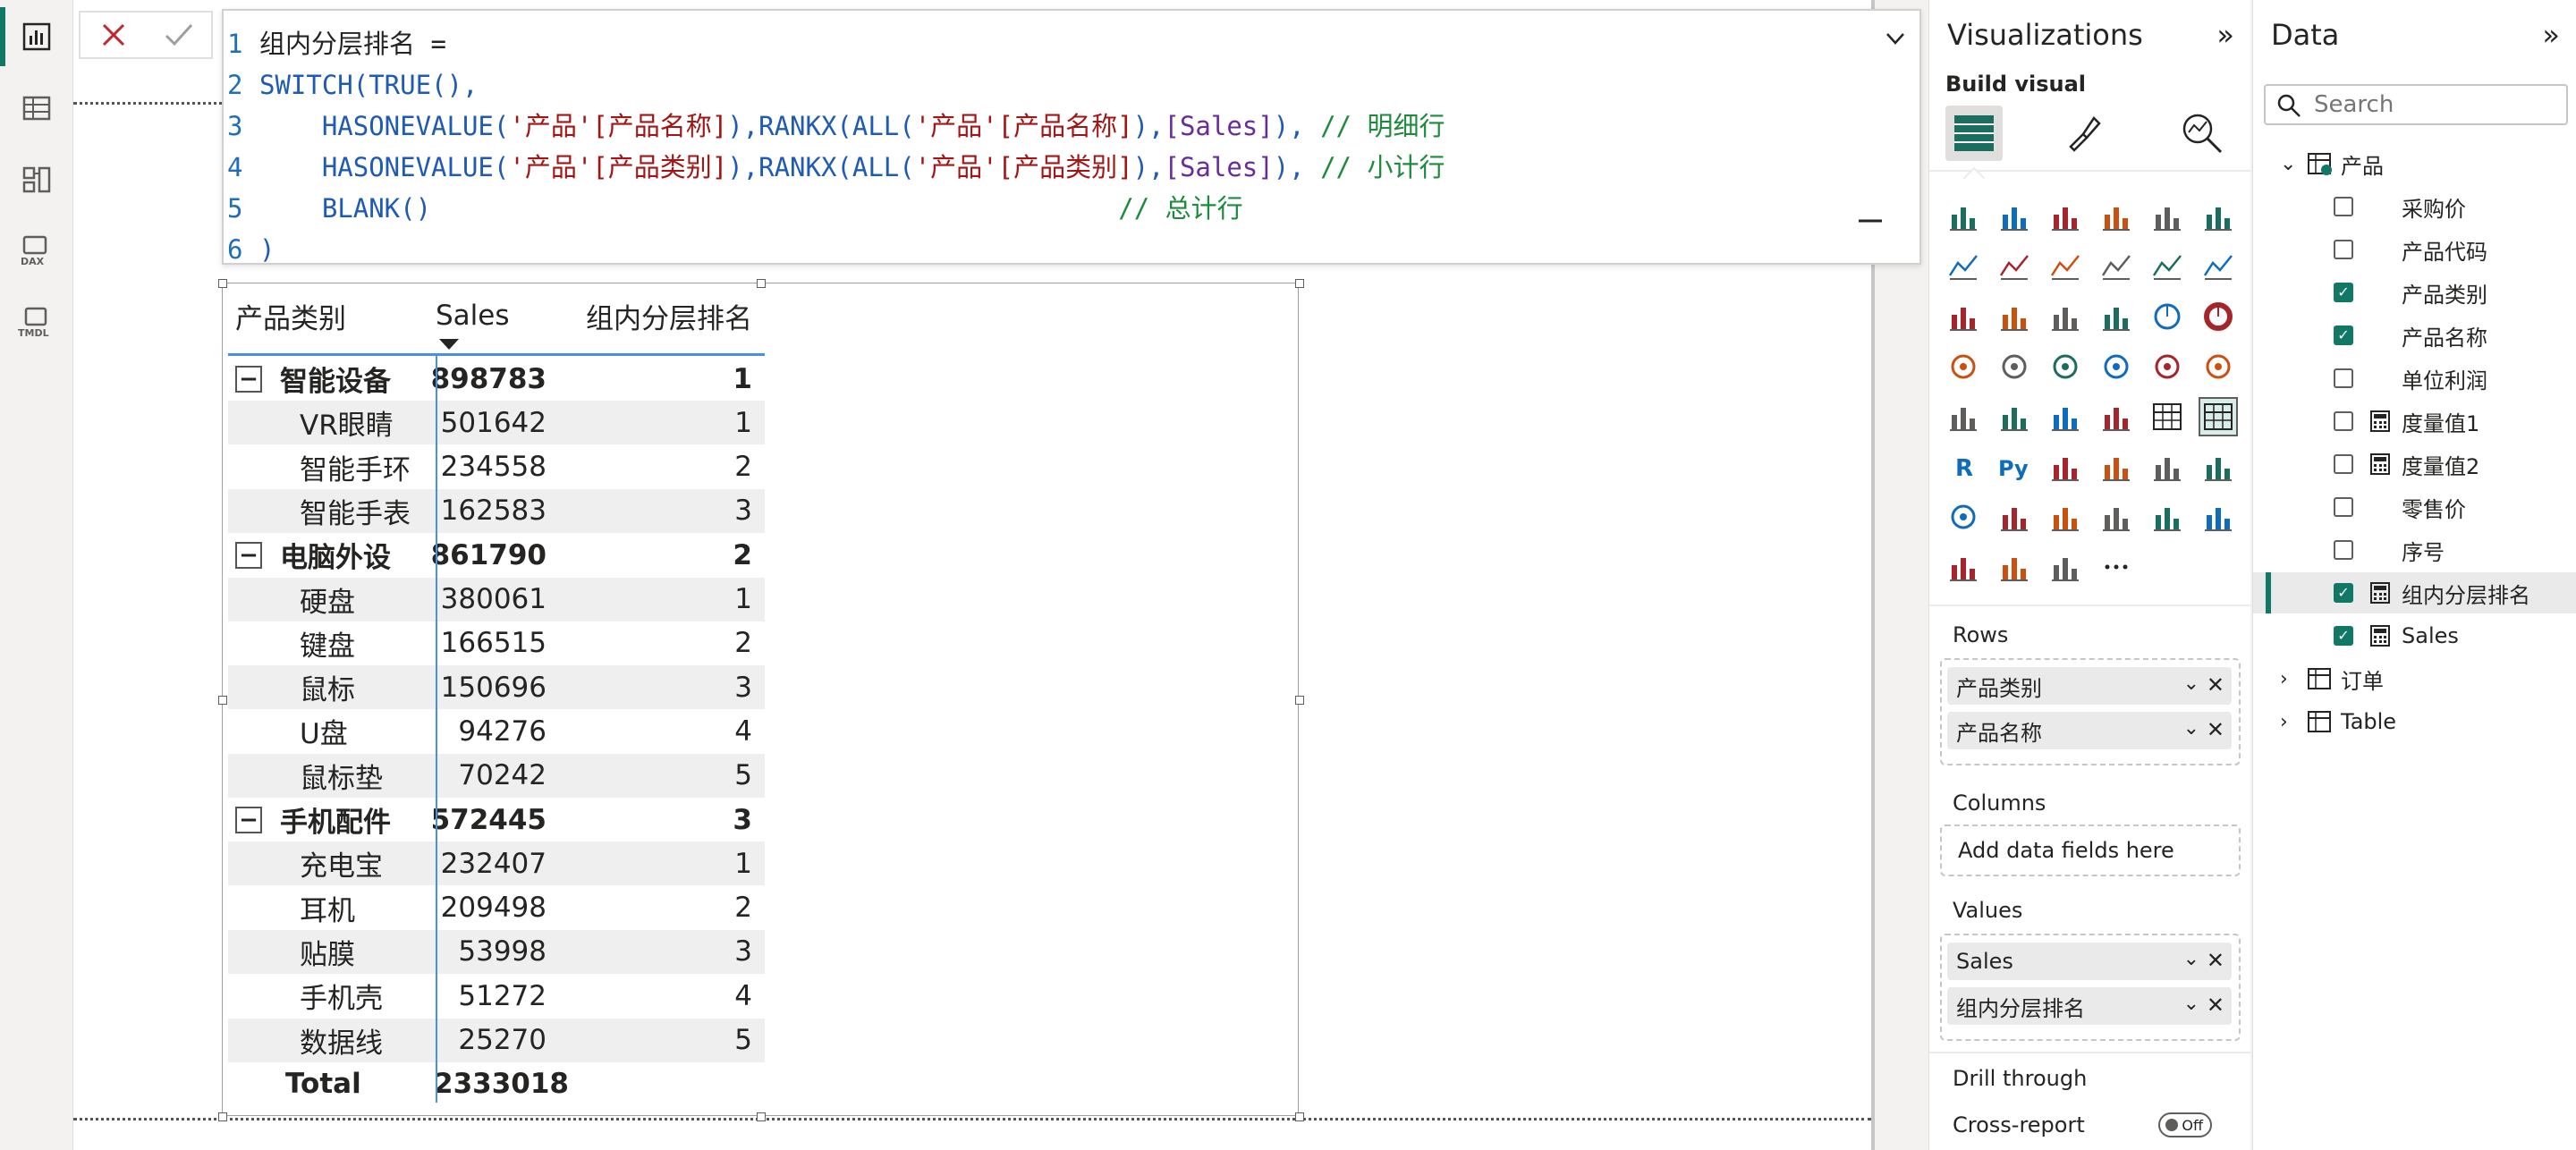 Image resolution: width=2576 pixels, height=1150 pixels. I want to click on custom-visual-icon, so click(2065, 567).